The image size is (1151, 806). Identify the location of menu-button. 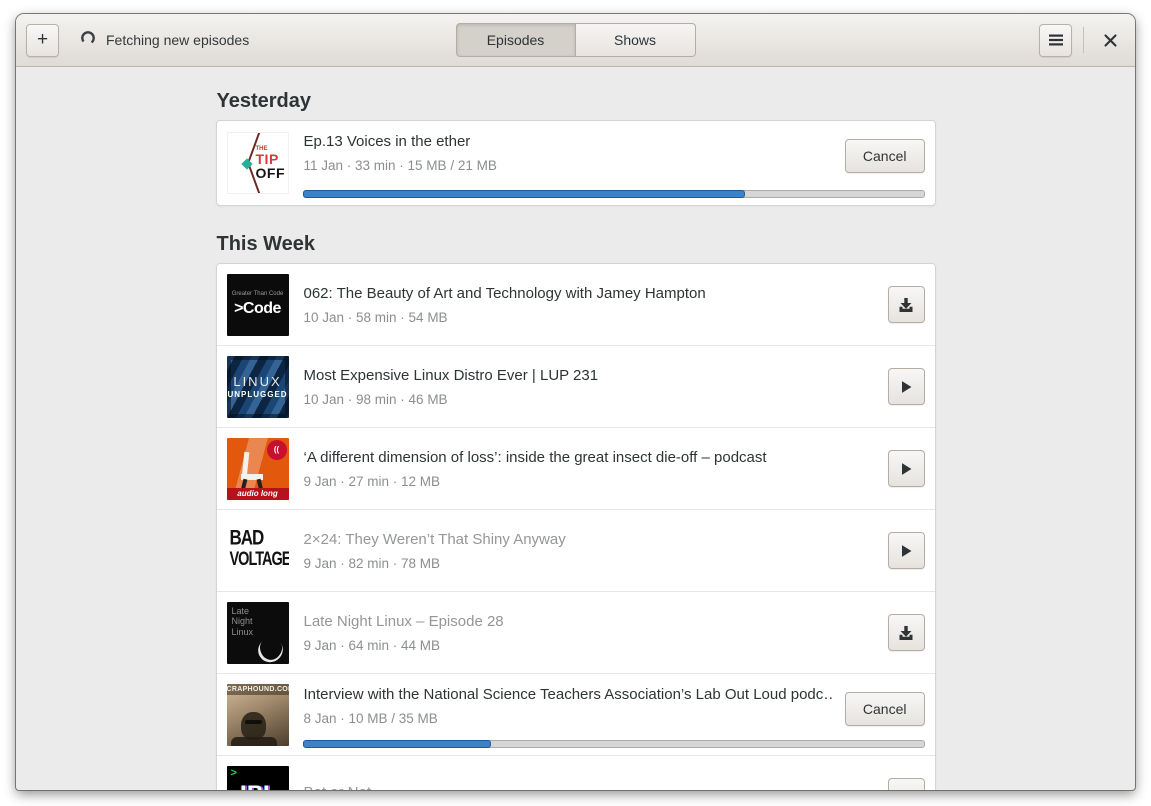
(1055, 40).